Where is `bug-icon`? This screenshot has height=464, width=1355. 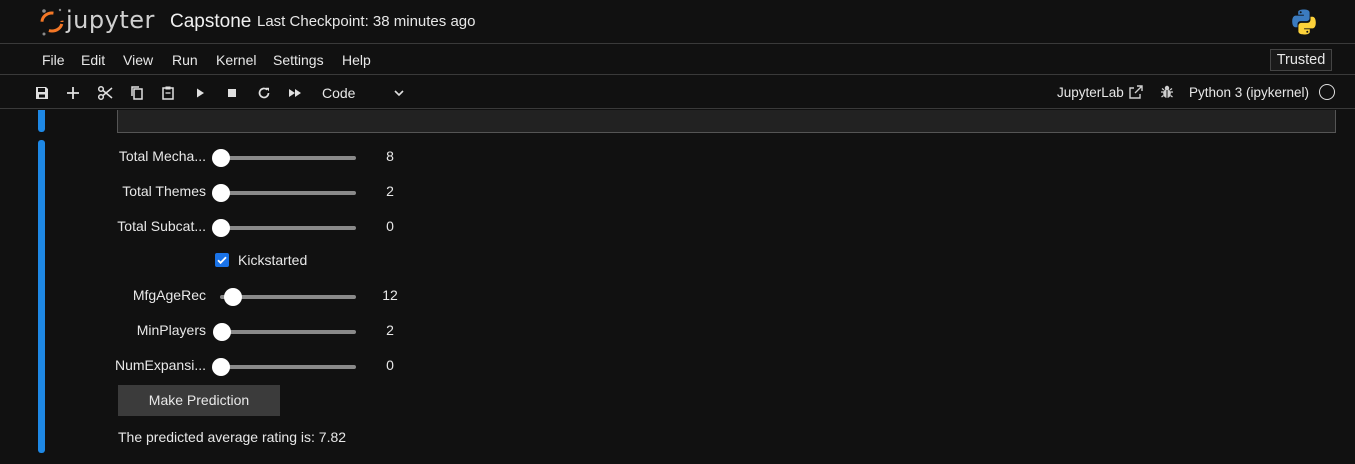
bug-icon is located at coordinates (1167, 92).